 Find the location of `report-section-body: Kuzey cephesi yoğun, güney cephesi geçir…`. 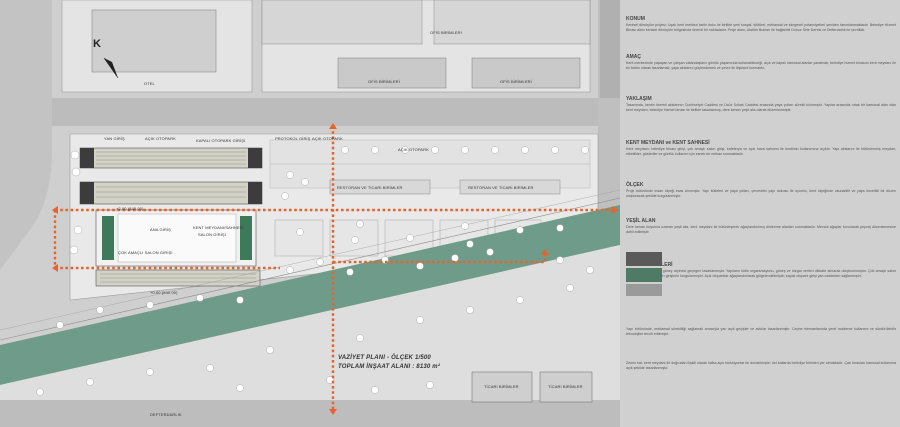

report-section-body: Kuzey cephesi yoğun, güney cephesi geçir… is located at coordinates (761, 273).